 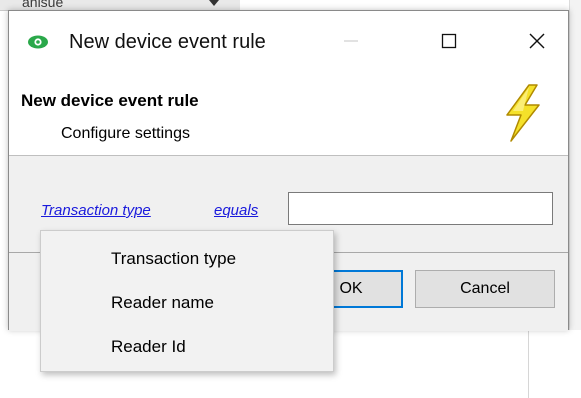 What do you see at coordinates (420, 208) in the screenshot?
I see `condition-value-input` at bounding box center [420, 208].